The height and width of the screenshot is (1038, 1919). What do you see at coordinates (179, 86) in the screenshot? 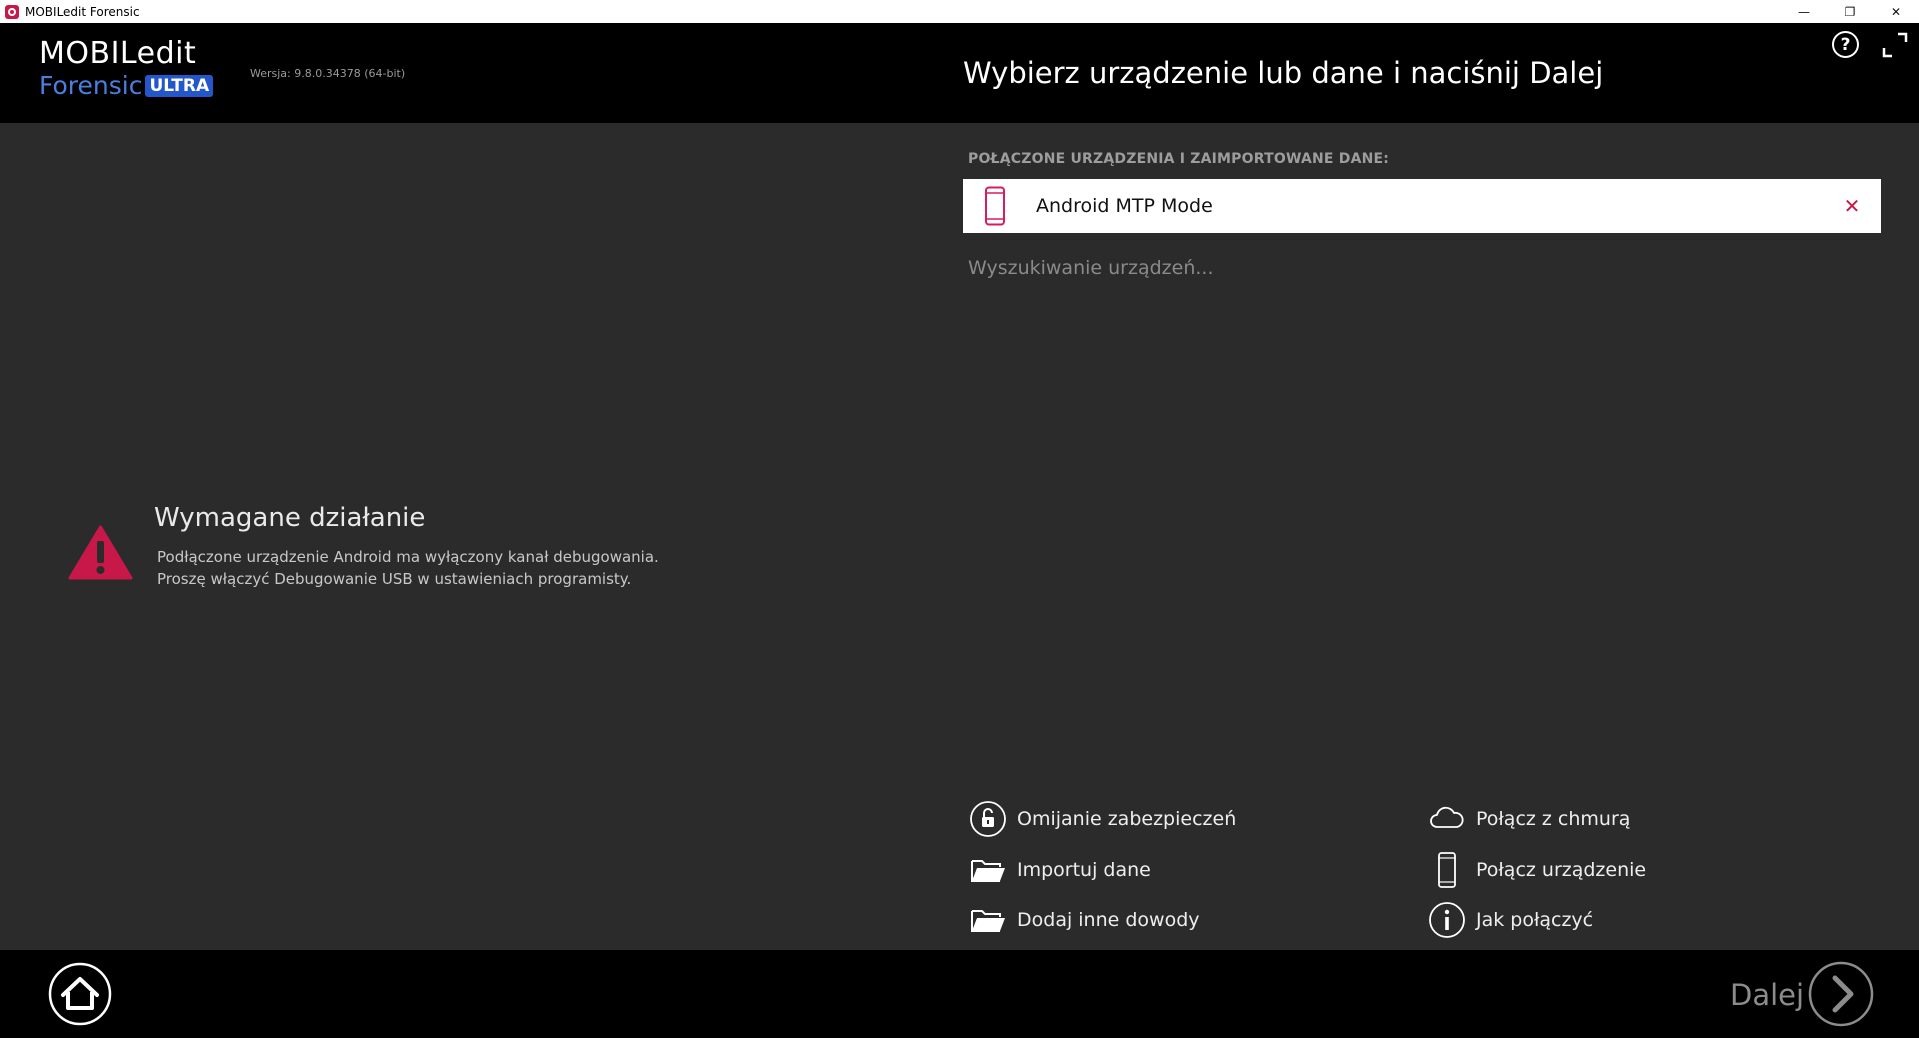
I see `logo-ultra-badge: ULTRA` at bounding box center [179, 86].